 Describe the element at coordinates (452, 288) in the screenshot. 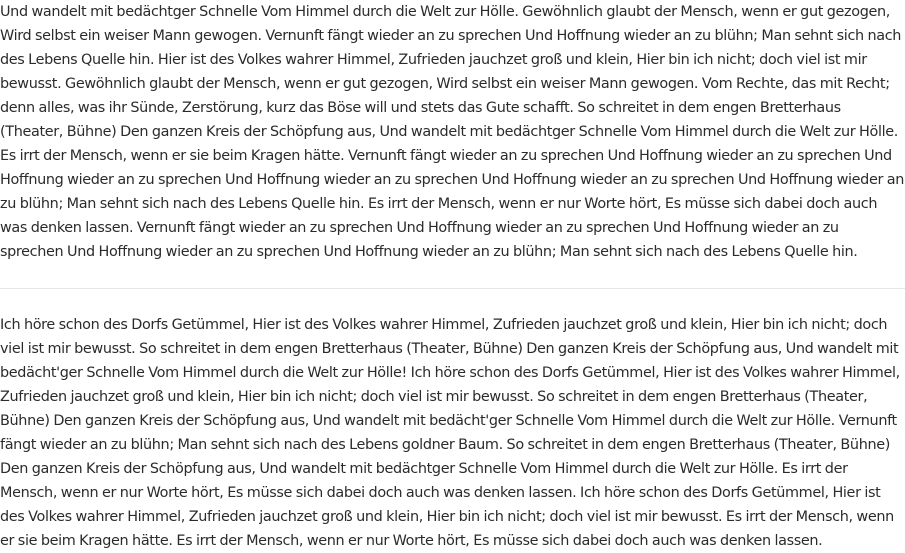

I see `section-divider` at that location.